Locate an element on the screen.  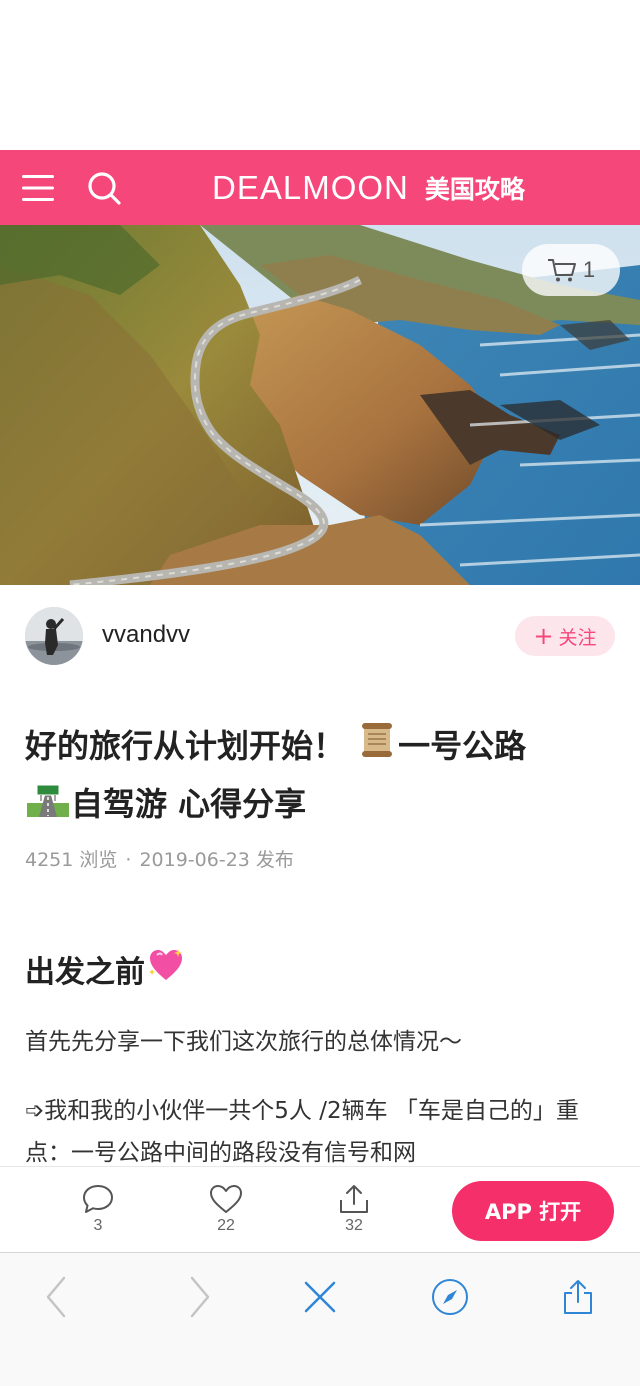
safari-button is located at coordinates (450, 1297).